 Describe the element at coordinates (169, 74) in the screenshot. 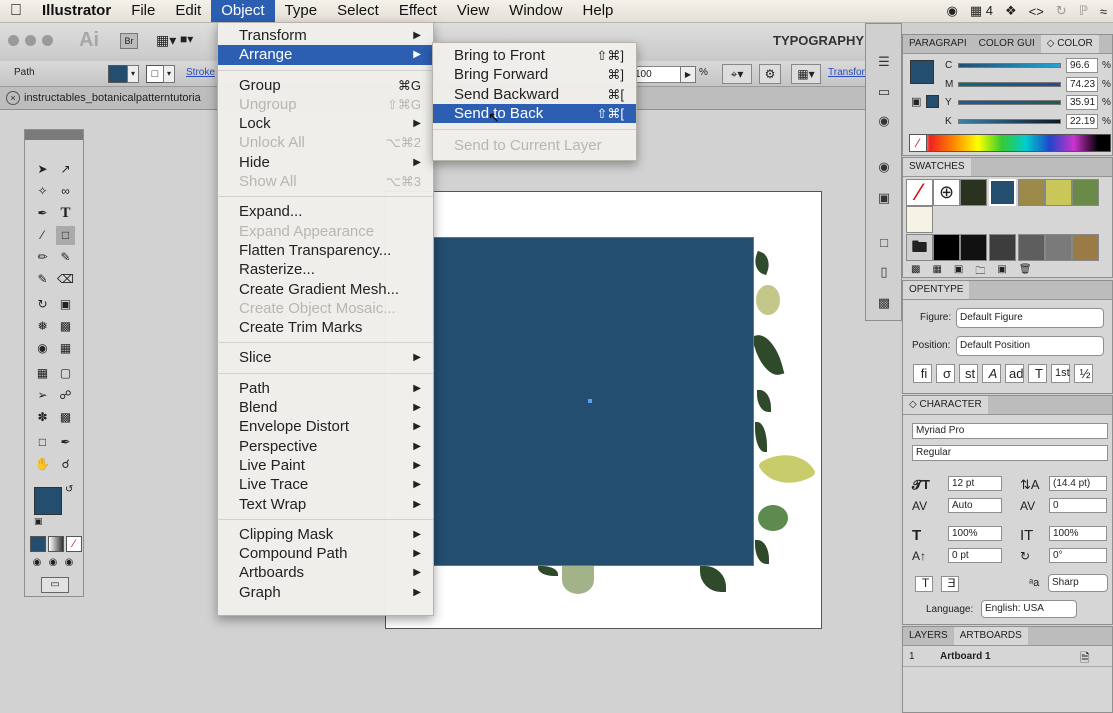

I see `stroke-dropdown: ▾` at that location.